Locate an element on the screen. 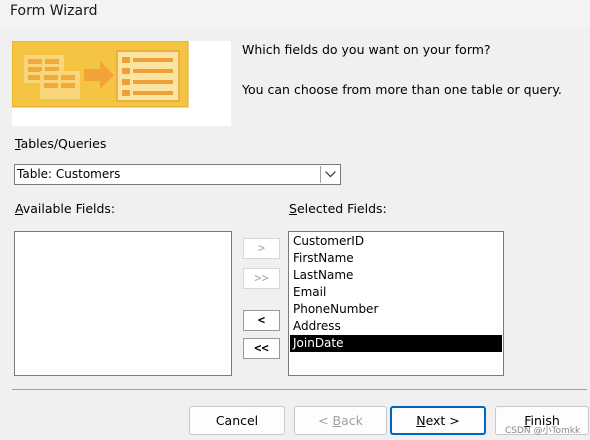  next-button-accel: N is located at coordinates (421, 420).